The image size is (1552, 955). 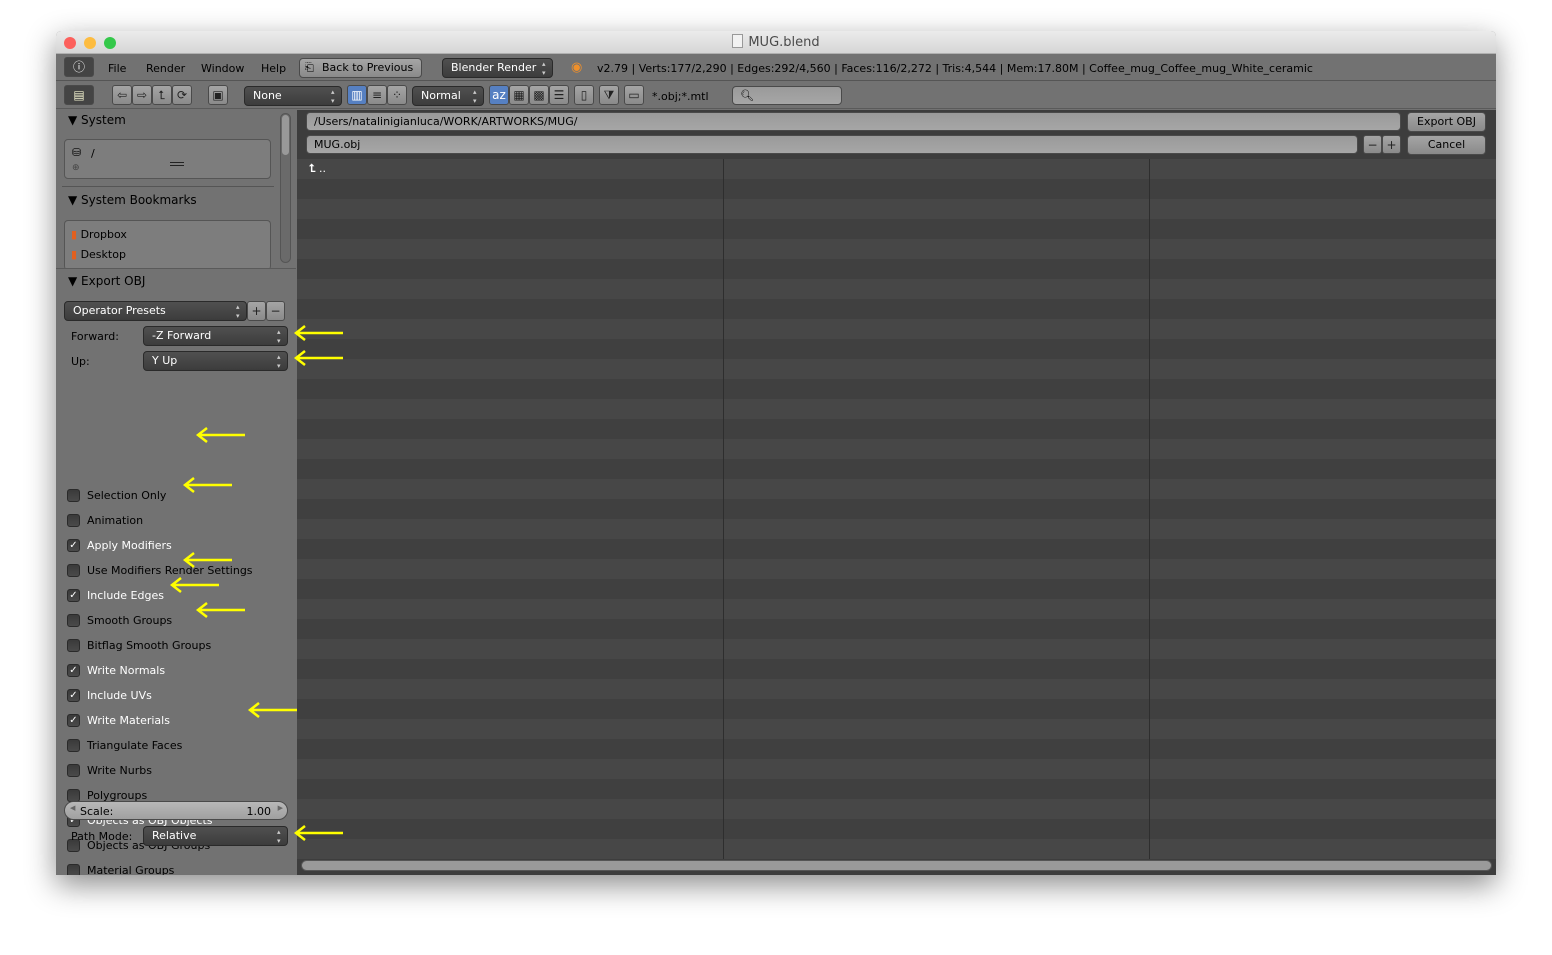 What do you see at coordinates (357, 95) in the screenshot?
I see `short-list-icon: ▥` at bounding box center [357, 95].